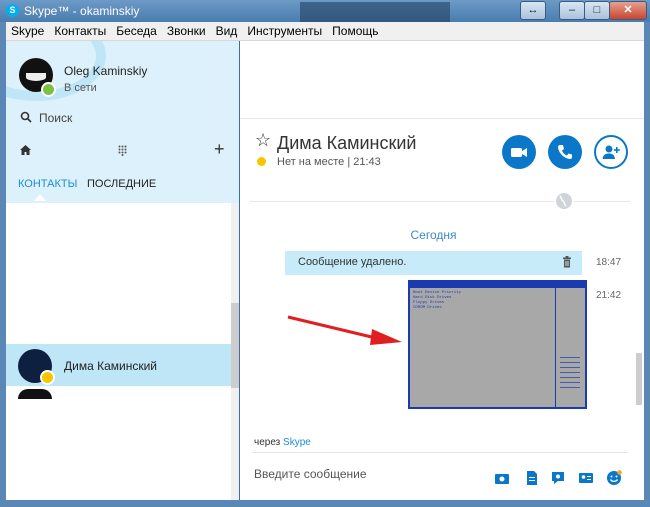 The image size is (650, 507). I want to click on away-status-icon-small, so click(261, 161).